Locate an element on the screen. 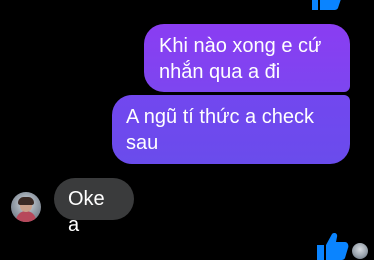 The height and width of the screenshot is (260, 374). outgoing-message: Khi nào xong e cứ nhắn qua a đi is located at coordinates (247, 58).